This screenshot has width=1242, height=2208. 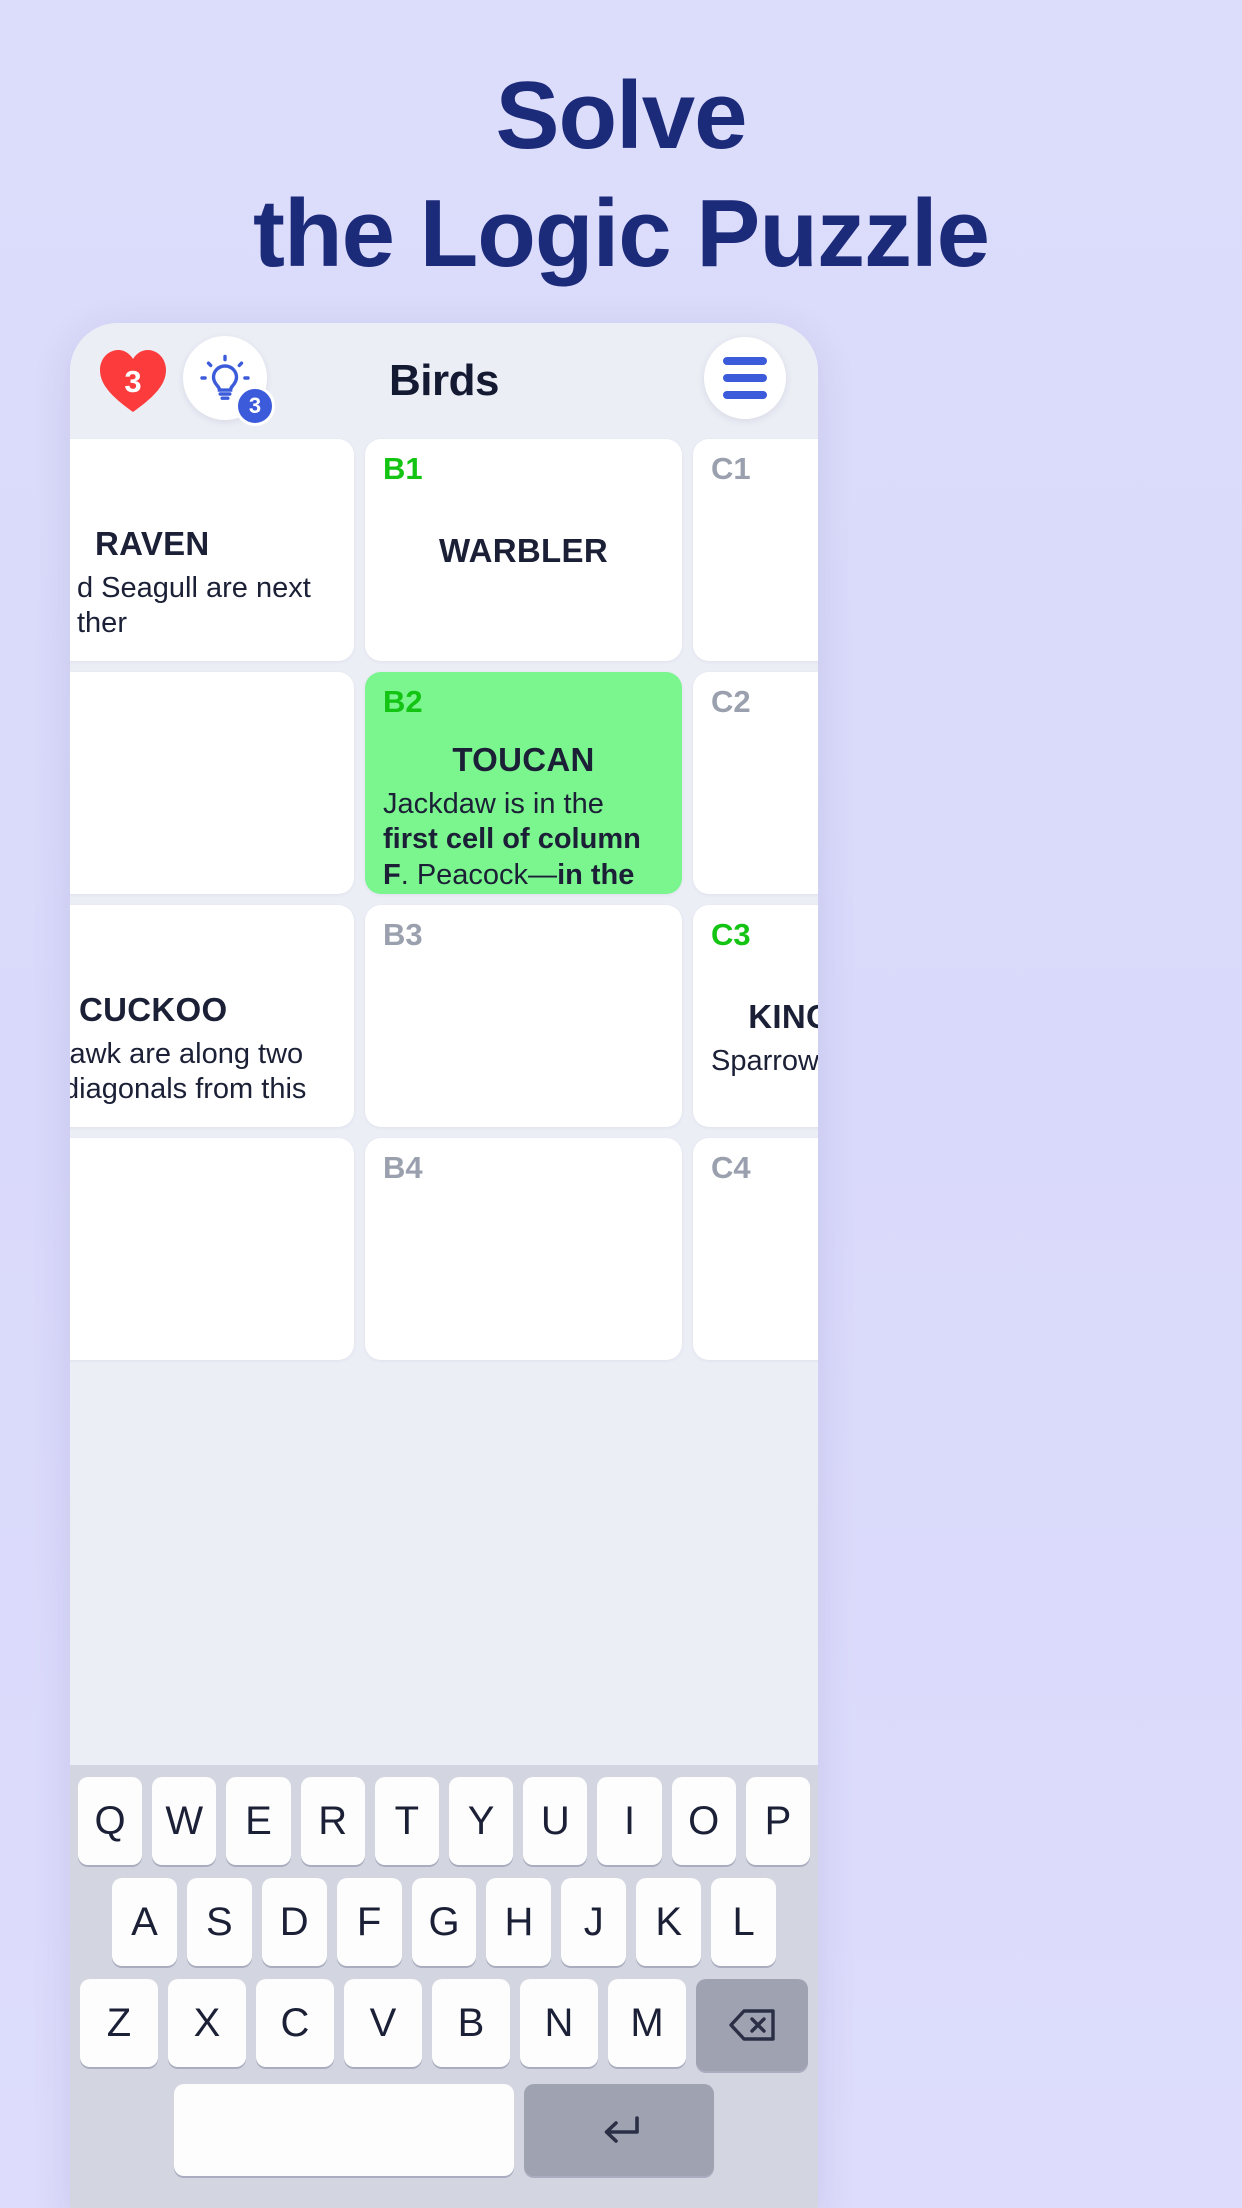 What do you see at coordinates (783, 1016) in the screenshot?
I see `cell-word: KINGFISHER` at bounding box center [783, 1016].